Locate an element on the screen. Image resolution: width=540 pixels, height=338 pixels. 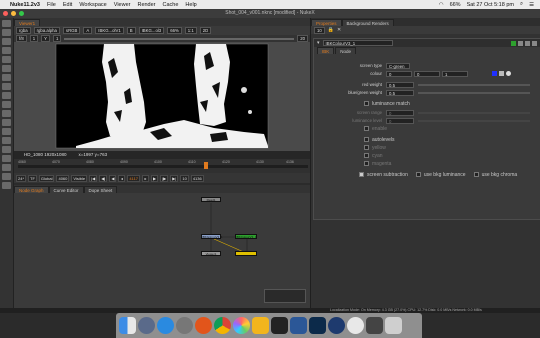
end-frame-field: 4136 is located at coordinates (197, 178).